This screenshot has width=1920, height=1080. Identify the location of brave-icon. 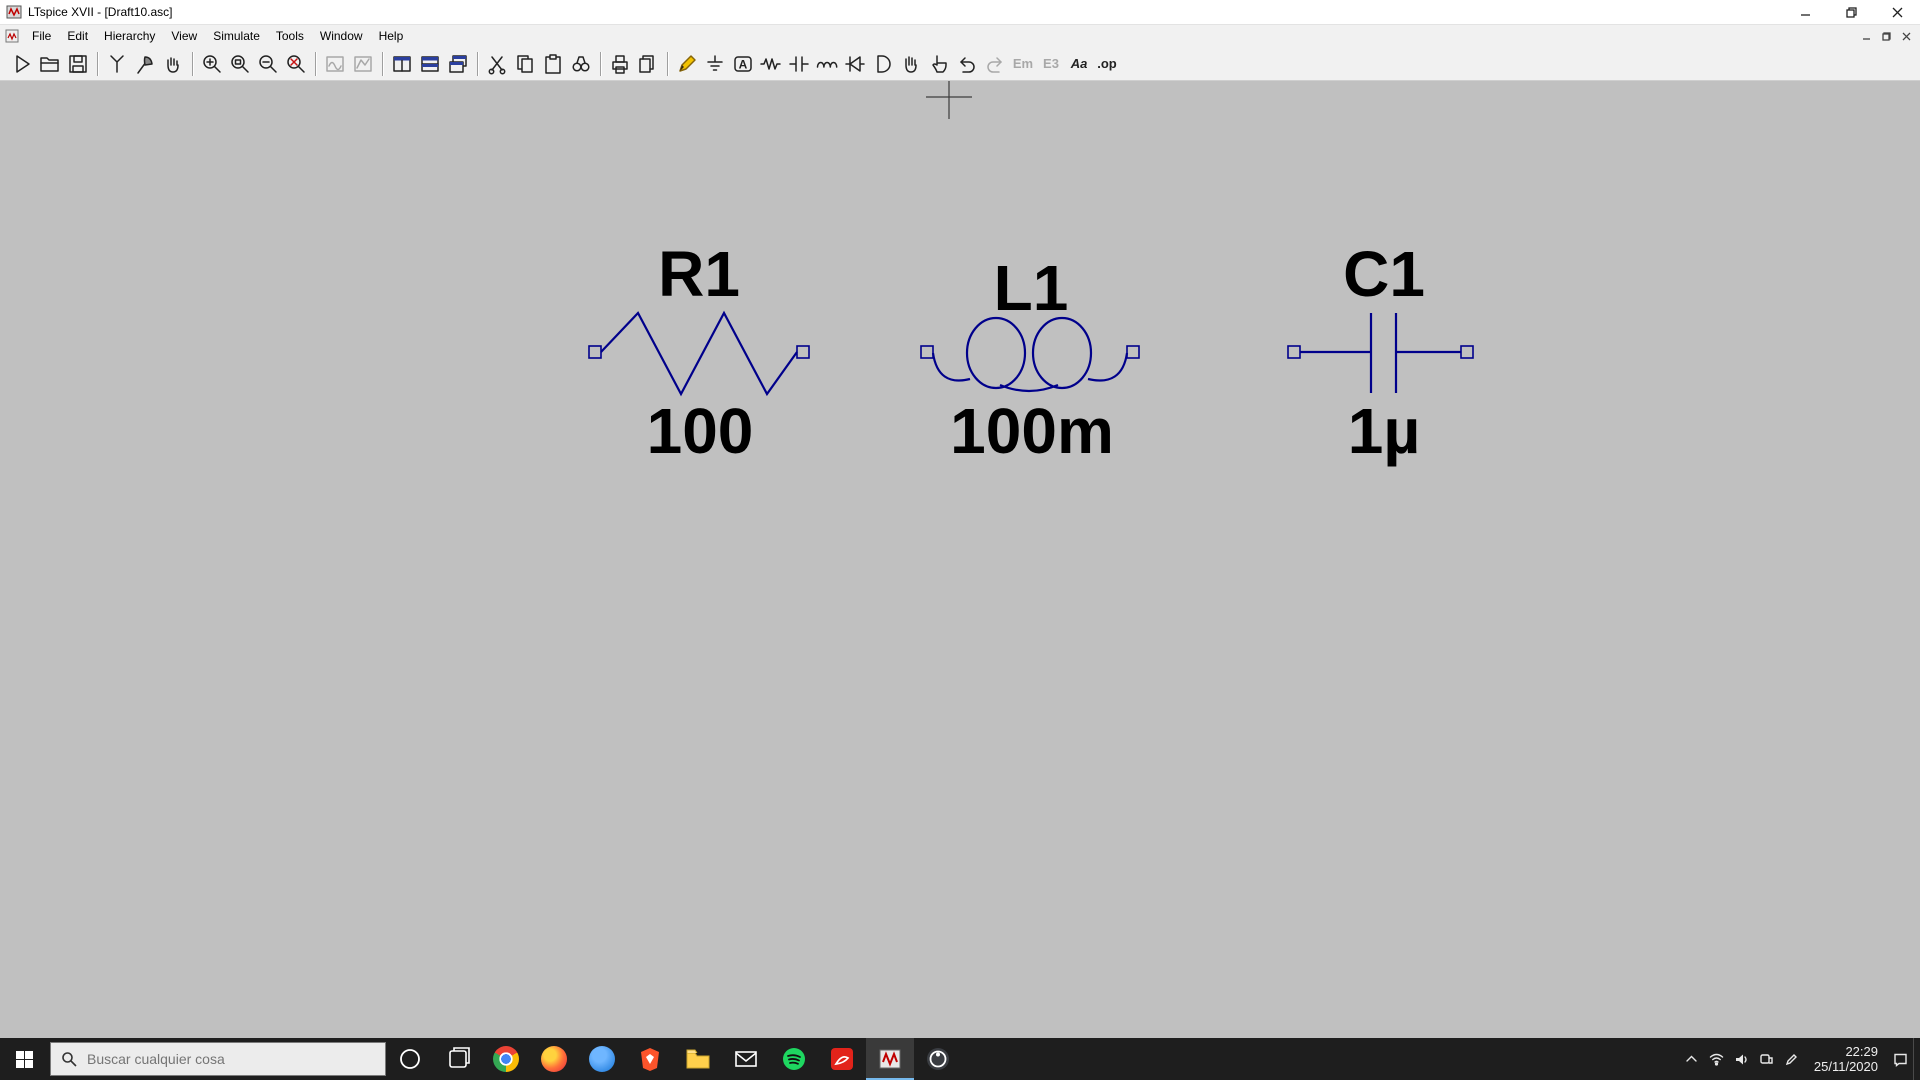
(650, 1059).